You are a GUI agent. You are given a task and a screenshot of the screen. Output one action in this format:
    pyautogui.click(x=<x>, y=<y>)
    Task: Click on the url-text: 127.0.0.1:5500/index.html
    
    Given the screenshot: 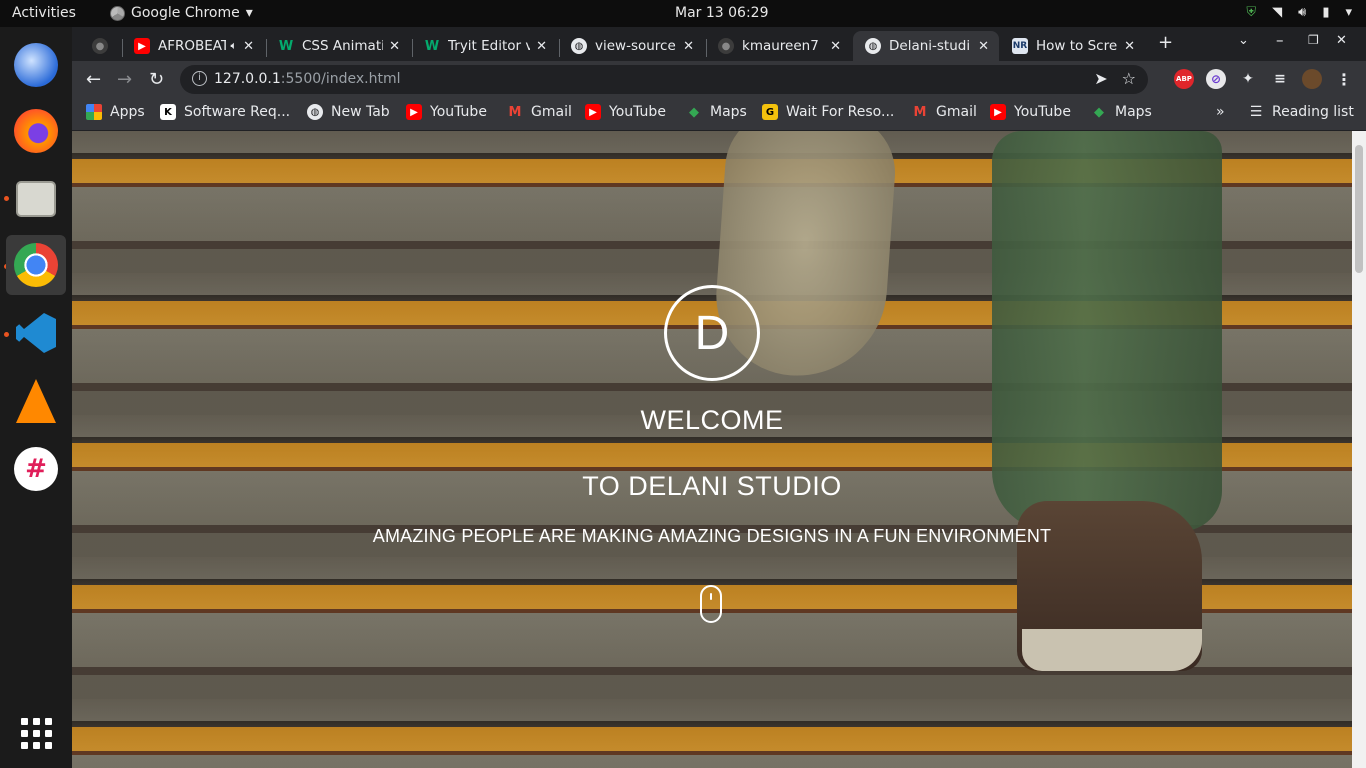 What is the action you would take?
    pyautogui.click(x=307, y=79)
    